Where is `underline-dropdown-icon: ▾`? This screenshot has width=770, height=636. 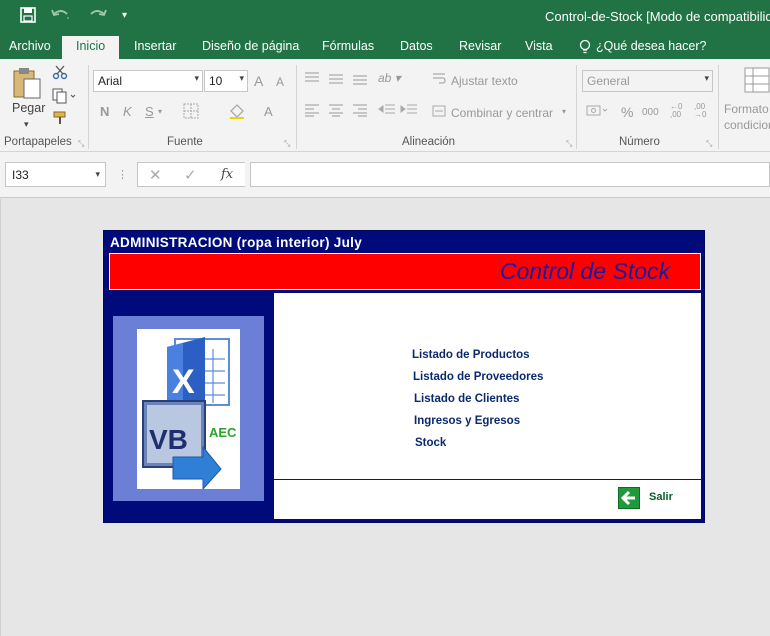
underline-dropdown-icon: ▾ is located at coordinates (160, 111).